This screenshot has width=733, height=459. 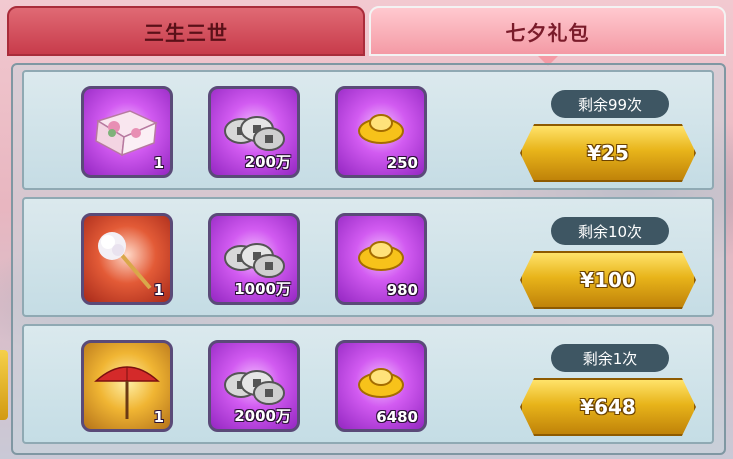 I want to click on item-count: 250, so click(x=402, y=163).